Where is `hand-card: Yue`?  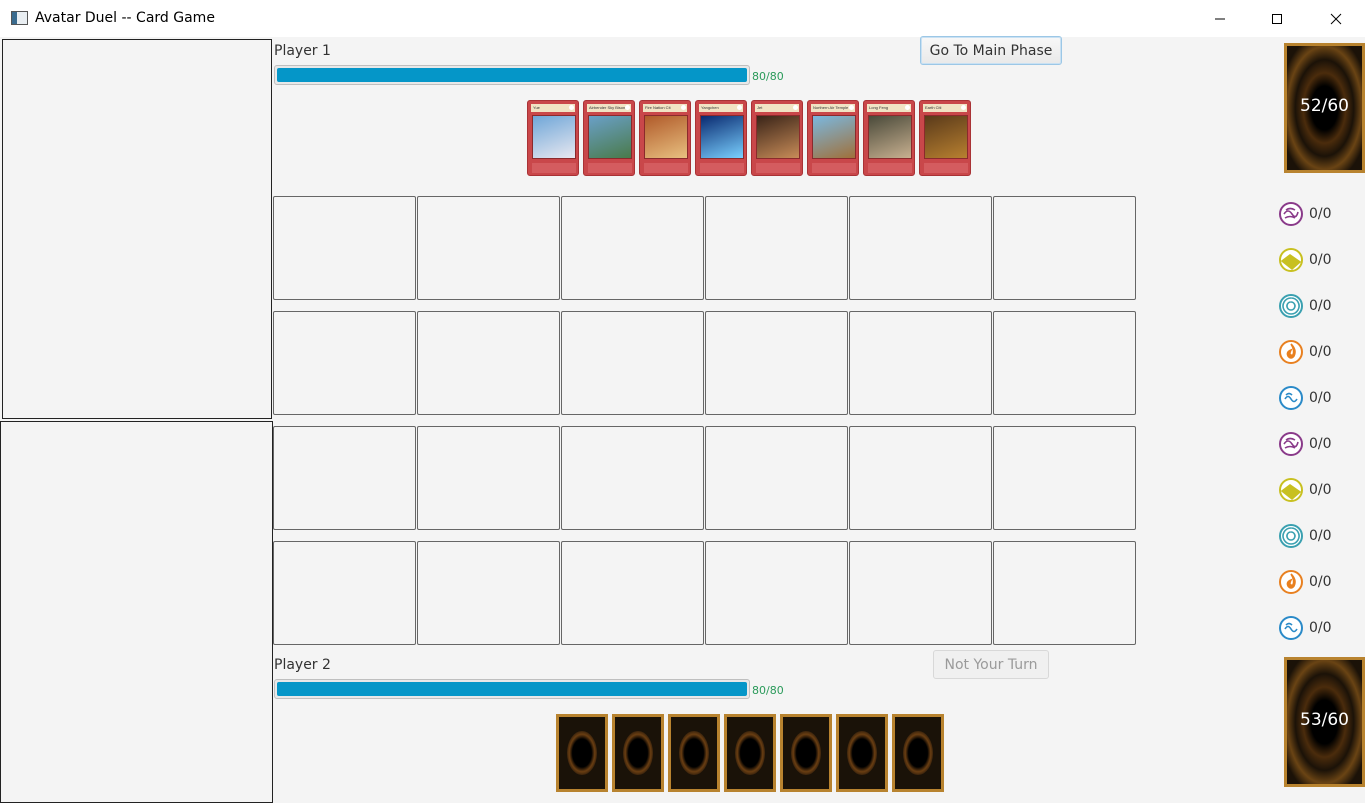 hand-card: Yue is located at coordinates (553, 138).